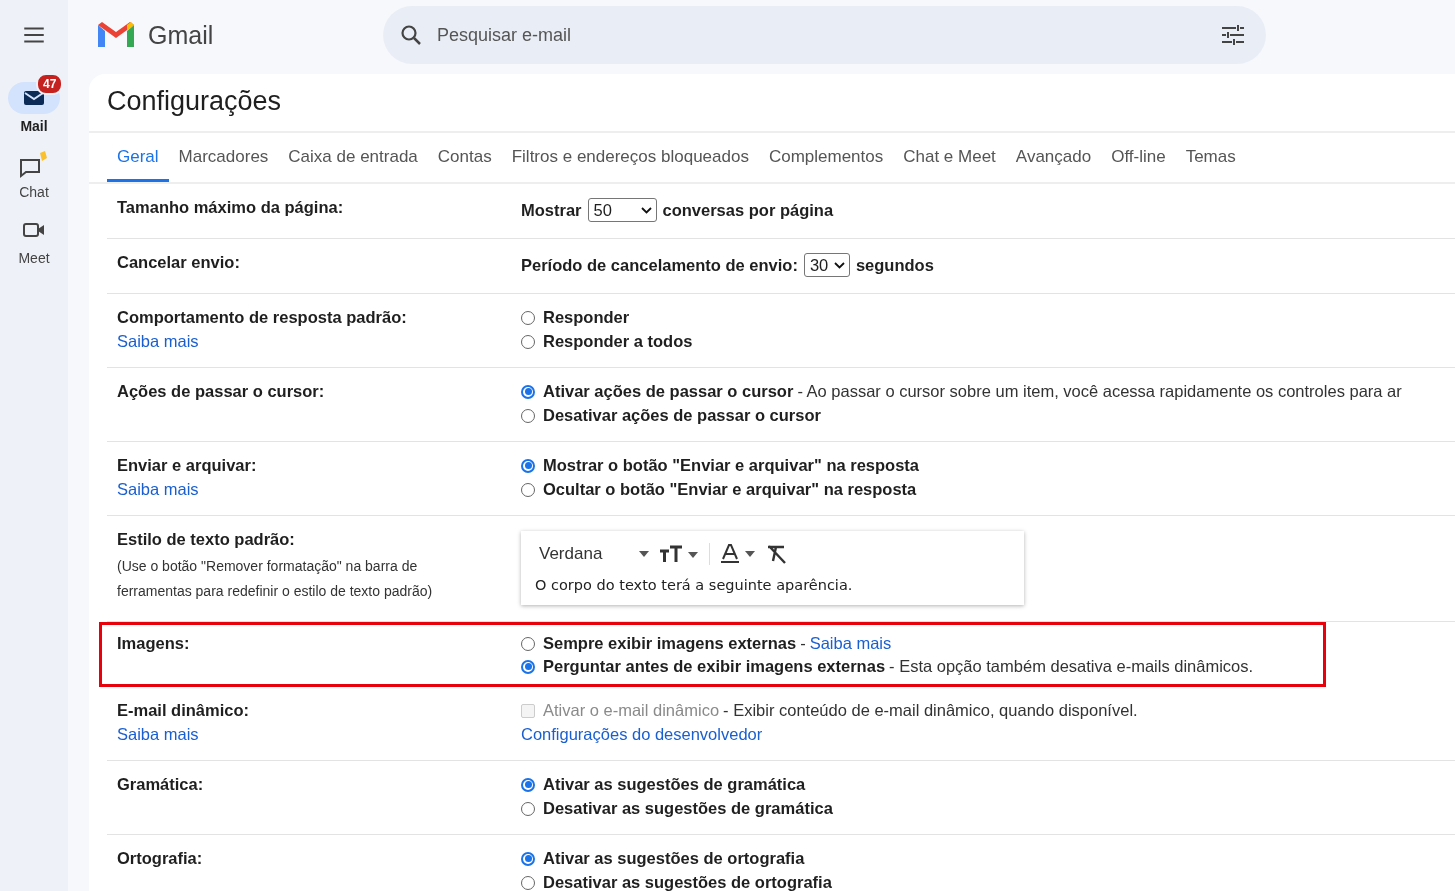 This screenshot has width=1455, height=891. Describe the element at coordinates (411, 35) in the screenshot. I see `search-icon` at that location.